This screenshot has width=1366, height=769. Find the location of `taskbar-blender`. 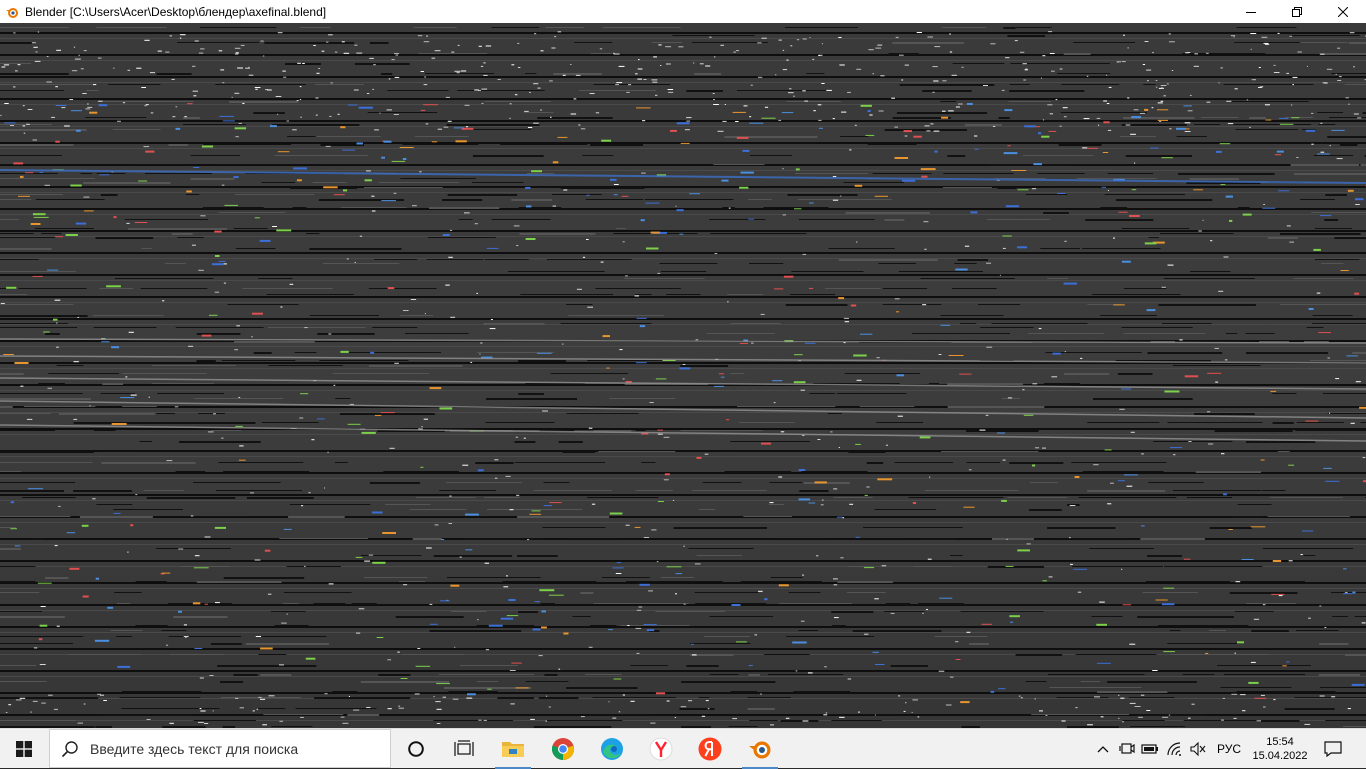

taskbar-blender is located at coordinates (760, 749).